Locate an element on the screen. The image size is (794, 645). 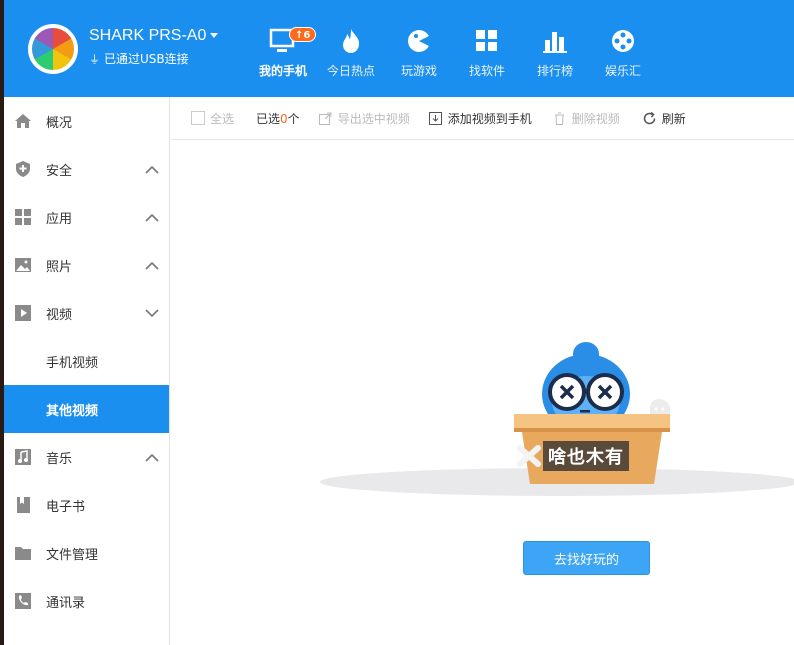
sidebar-item-security: 安全 is located at coordinates (86, 169).